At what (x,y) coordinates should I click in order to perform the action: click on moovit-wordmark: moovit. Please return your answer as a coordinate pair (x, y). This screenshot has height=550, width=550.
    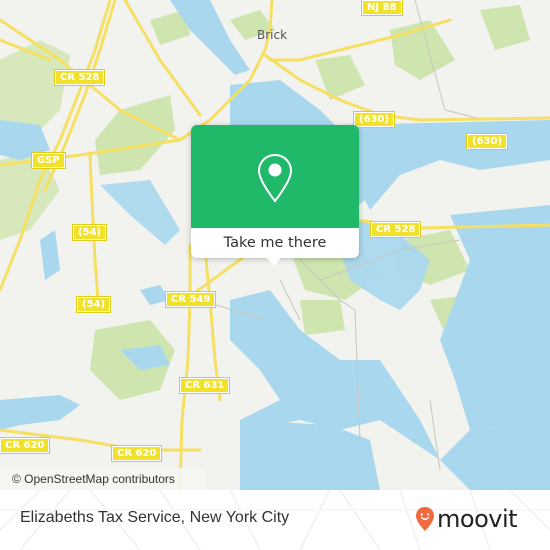
    Looking at the image, I should click on (477, 519).